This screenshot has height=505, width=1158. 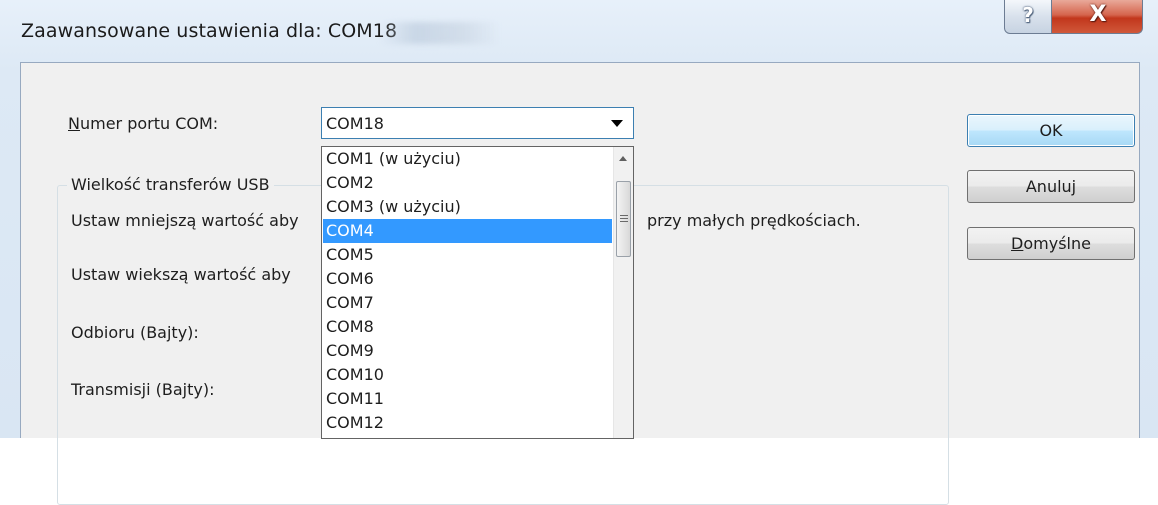 What do you see at coordinates (170, 184) in the screenshot?
I see `usb-group-title: Wielkość transferów USB` at bounding box center [170, 184].